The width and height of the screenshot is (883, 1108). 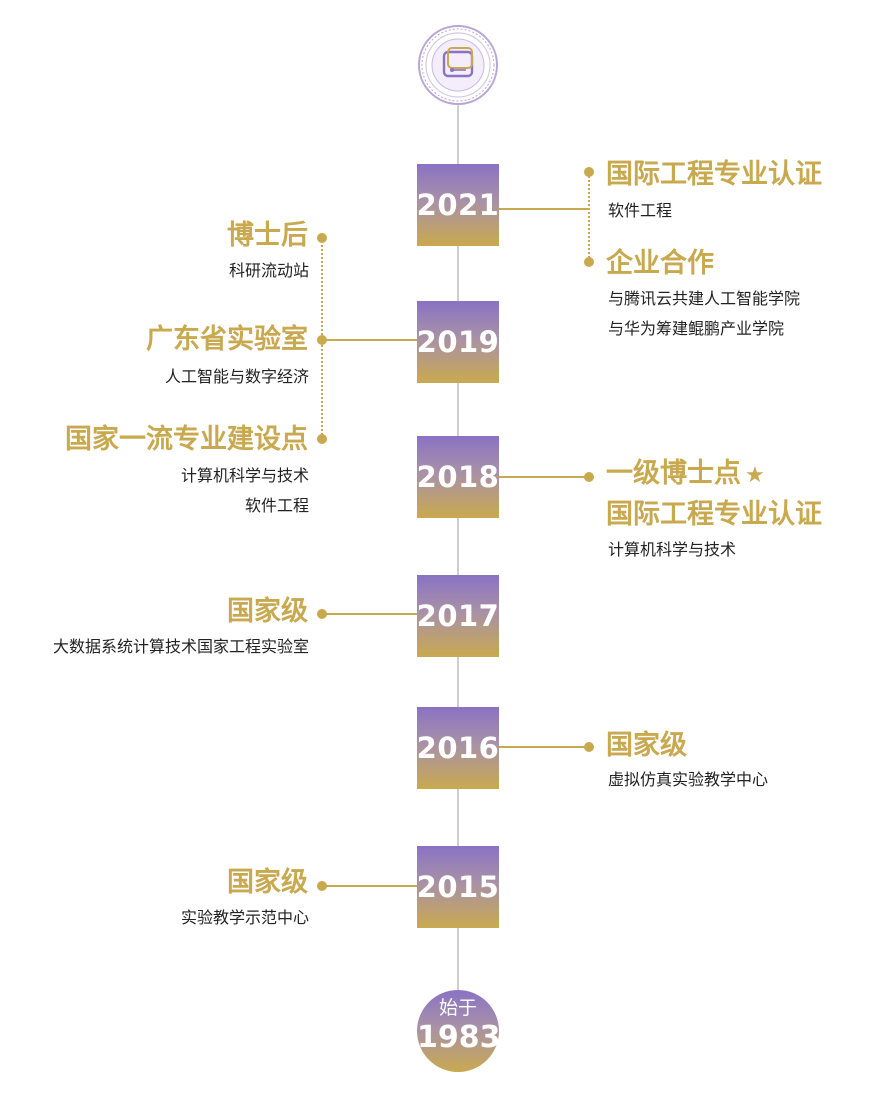 What do you see at coordinates (589, 262) in the screenshot?
I see `dot-2021-b` at bounding box center [589, 262].